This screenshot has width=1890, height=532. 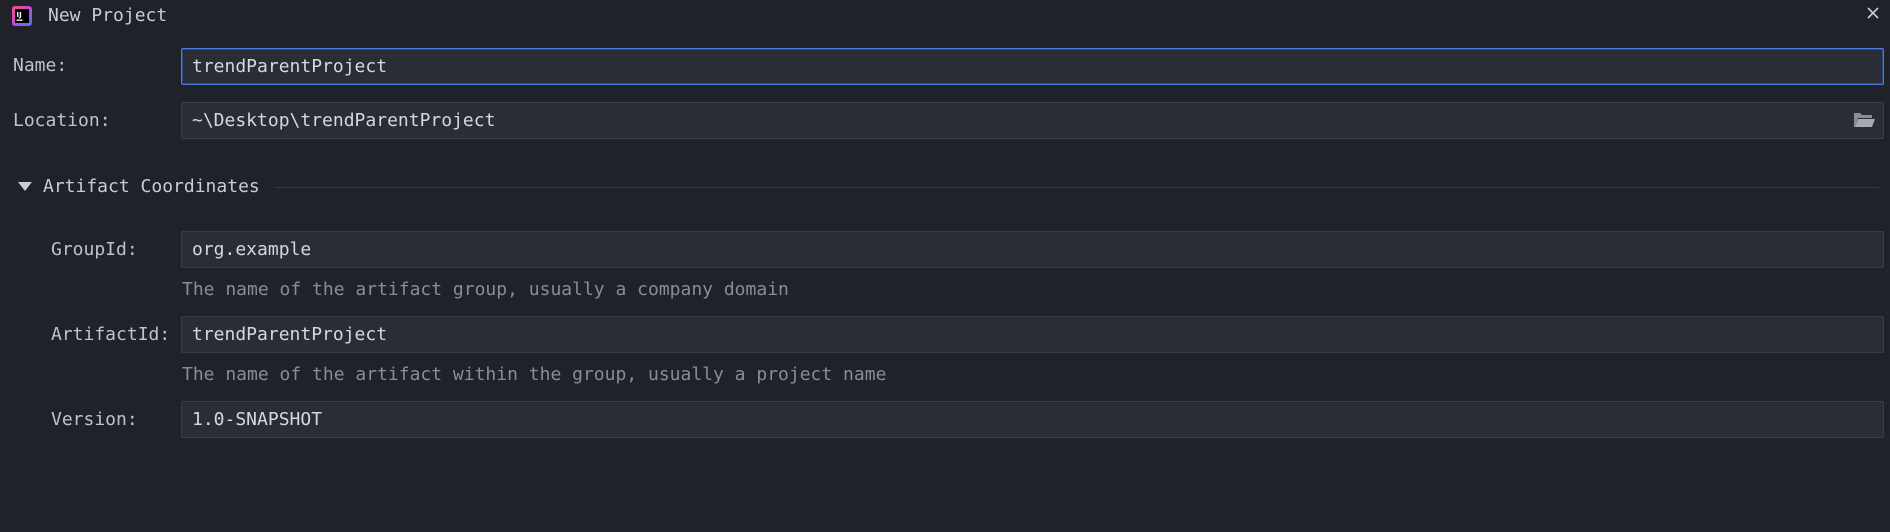 I want to click on location-field-wrapper, so click(x=1032, y=120).